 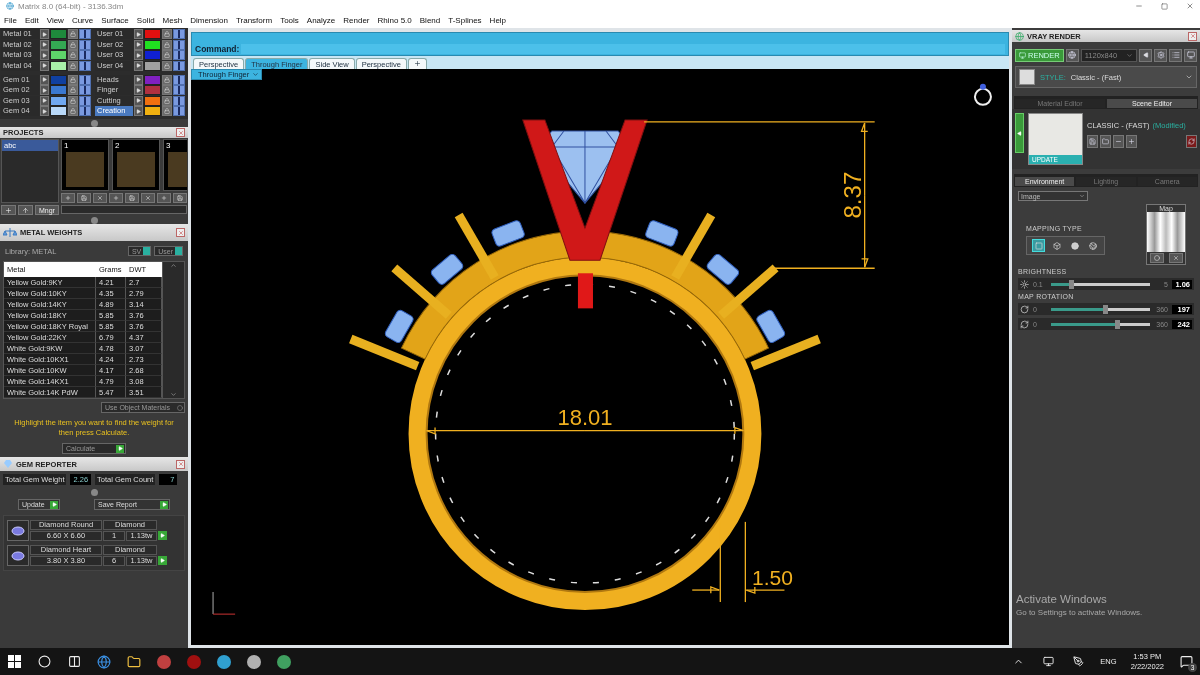 What do you see at coordinates (498, 20) in the screenshot?
I see `menu-item: Help` at bounding box center [498, 20].